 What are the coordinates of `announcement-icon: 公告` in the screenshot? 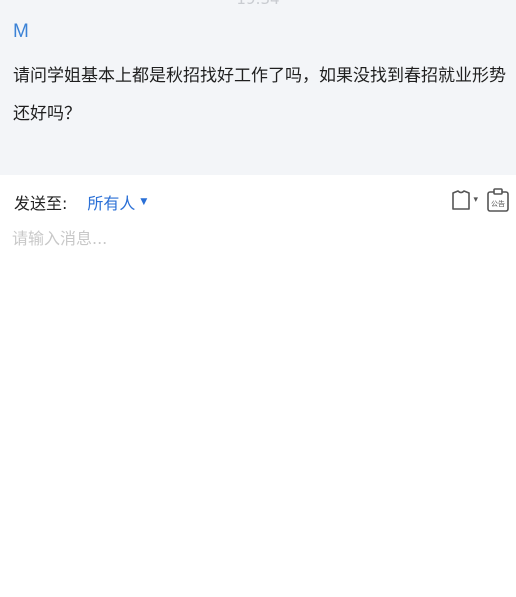 It's located at (498, 200).